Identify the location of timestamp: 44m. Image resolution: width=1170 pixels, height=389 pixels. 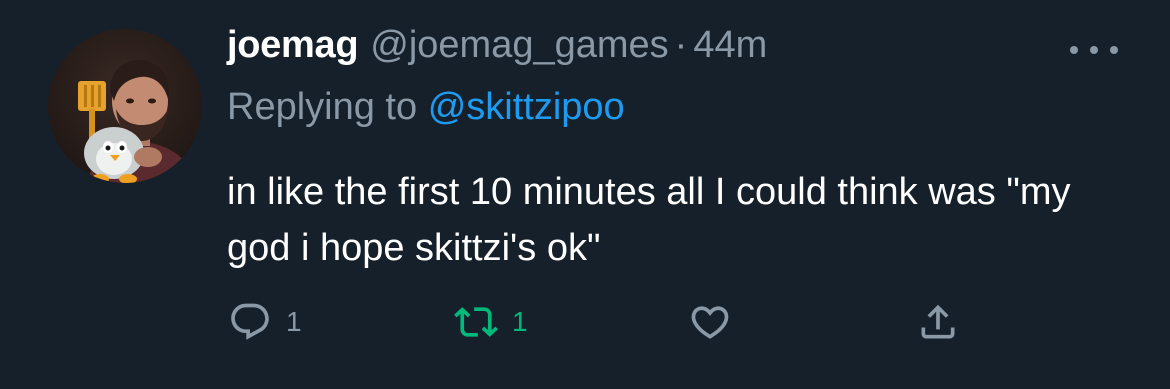
(730, 45).